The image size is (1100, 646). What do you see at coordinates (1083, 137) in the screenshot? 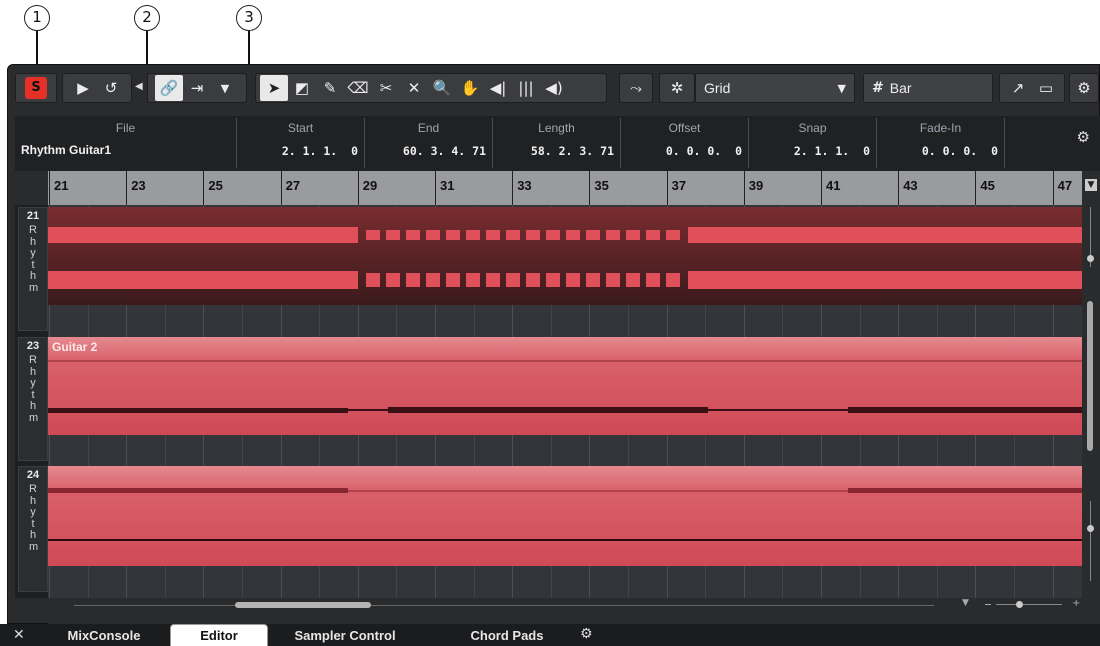
I see `infoline-settings-gear-icon: ⚙` at bounding box center [1083, 137].